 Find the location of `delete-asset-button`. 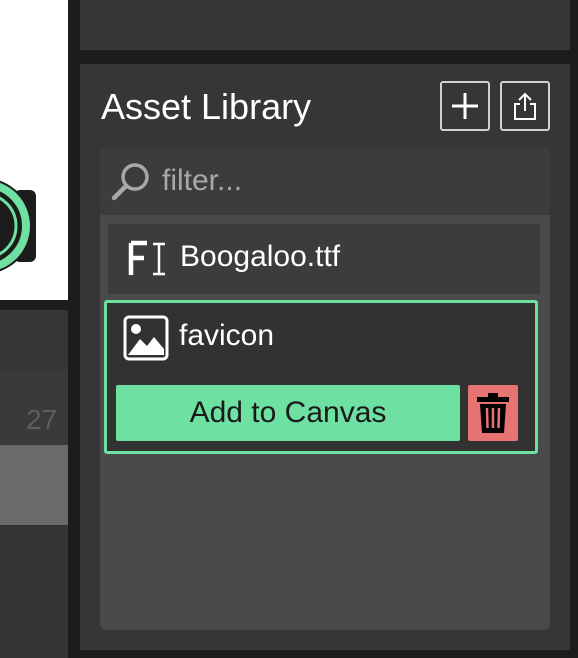

delete-asset-button is located at coordinates (493, 413).